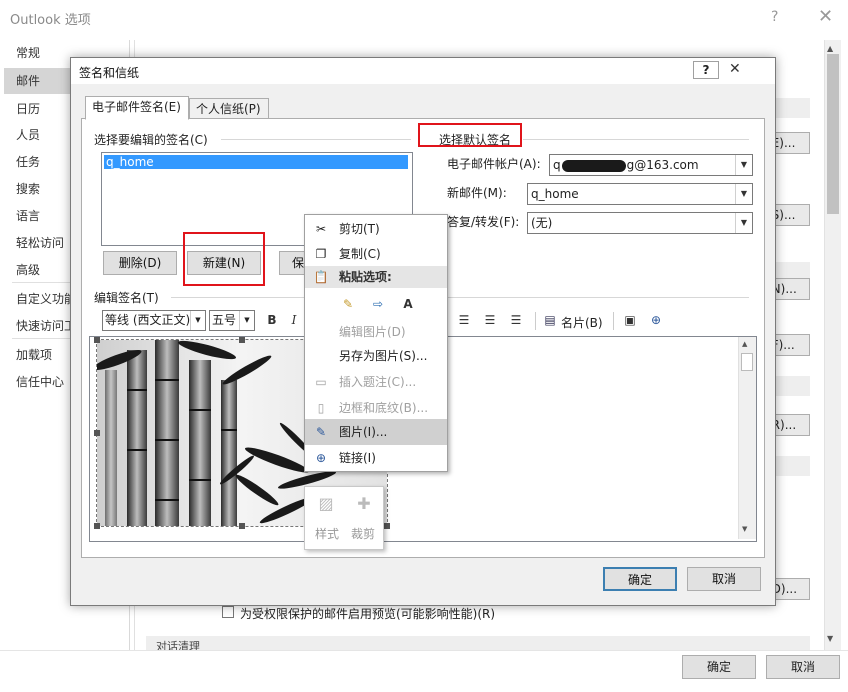 Image resolution: width=848 pixels, height=692 pixels. I want to click on new-message-select: q_home ▼, so click(640, 194).